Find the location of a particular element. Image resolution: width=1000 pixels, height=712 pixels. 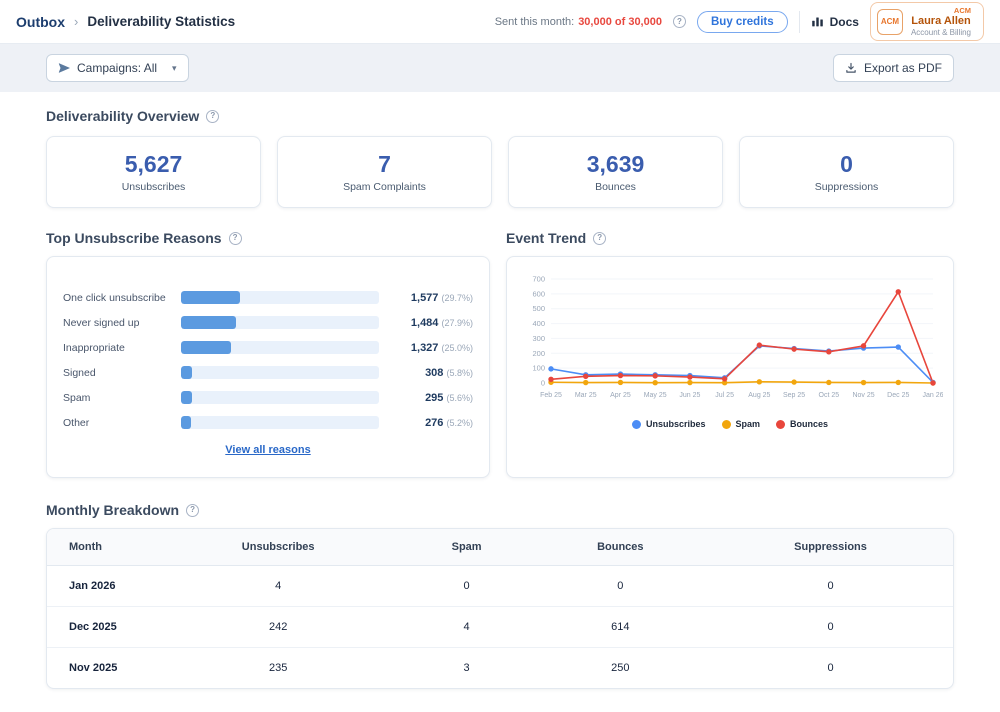

monthly-section-title: Monthly Breakdown ? is located at coordinates (500, 510).